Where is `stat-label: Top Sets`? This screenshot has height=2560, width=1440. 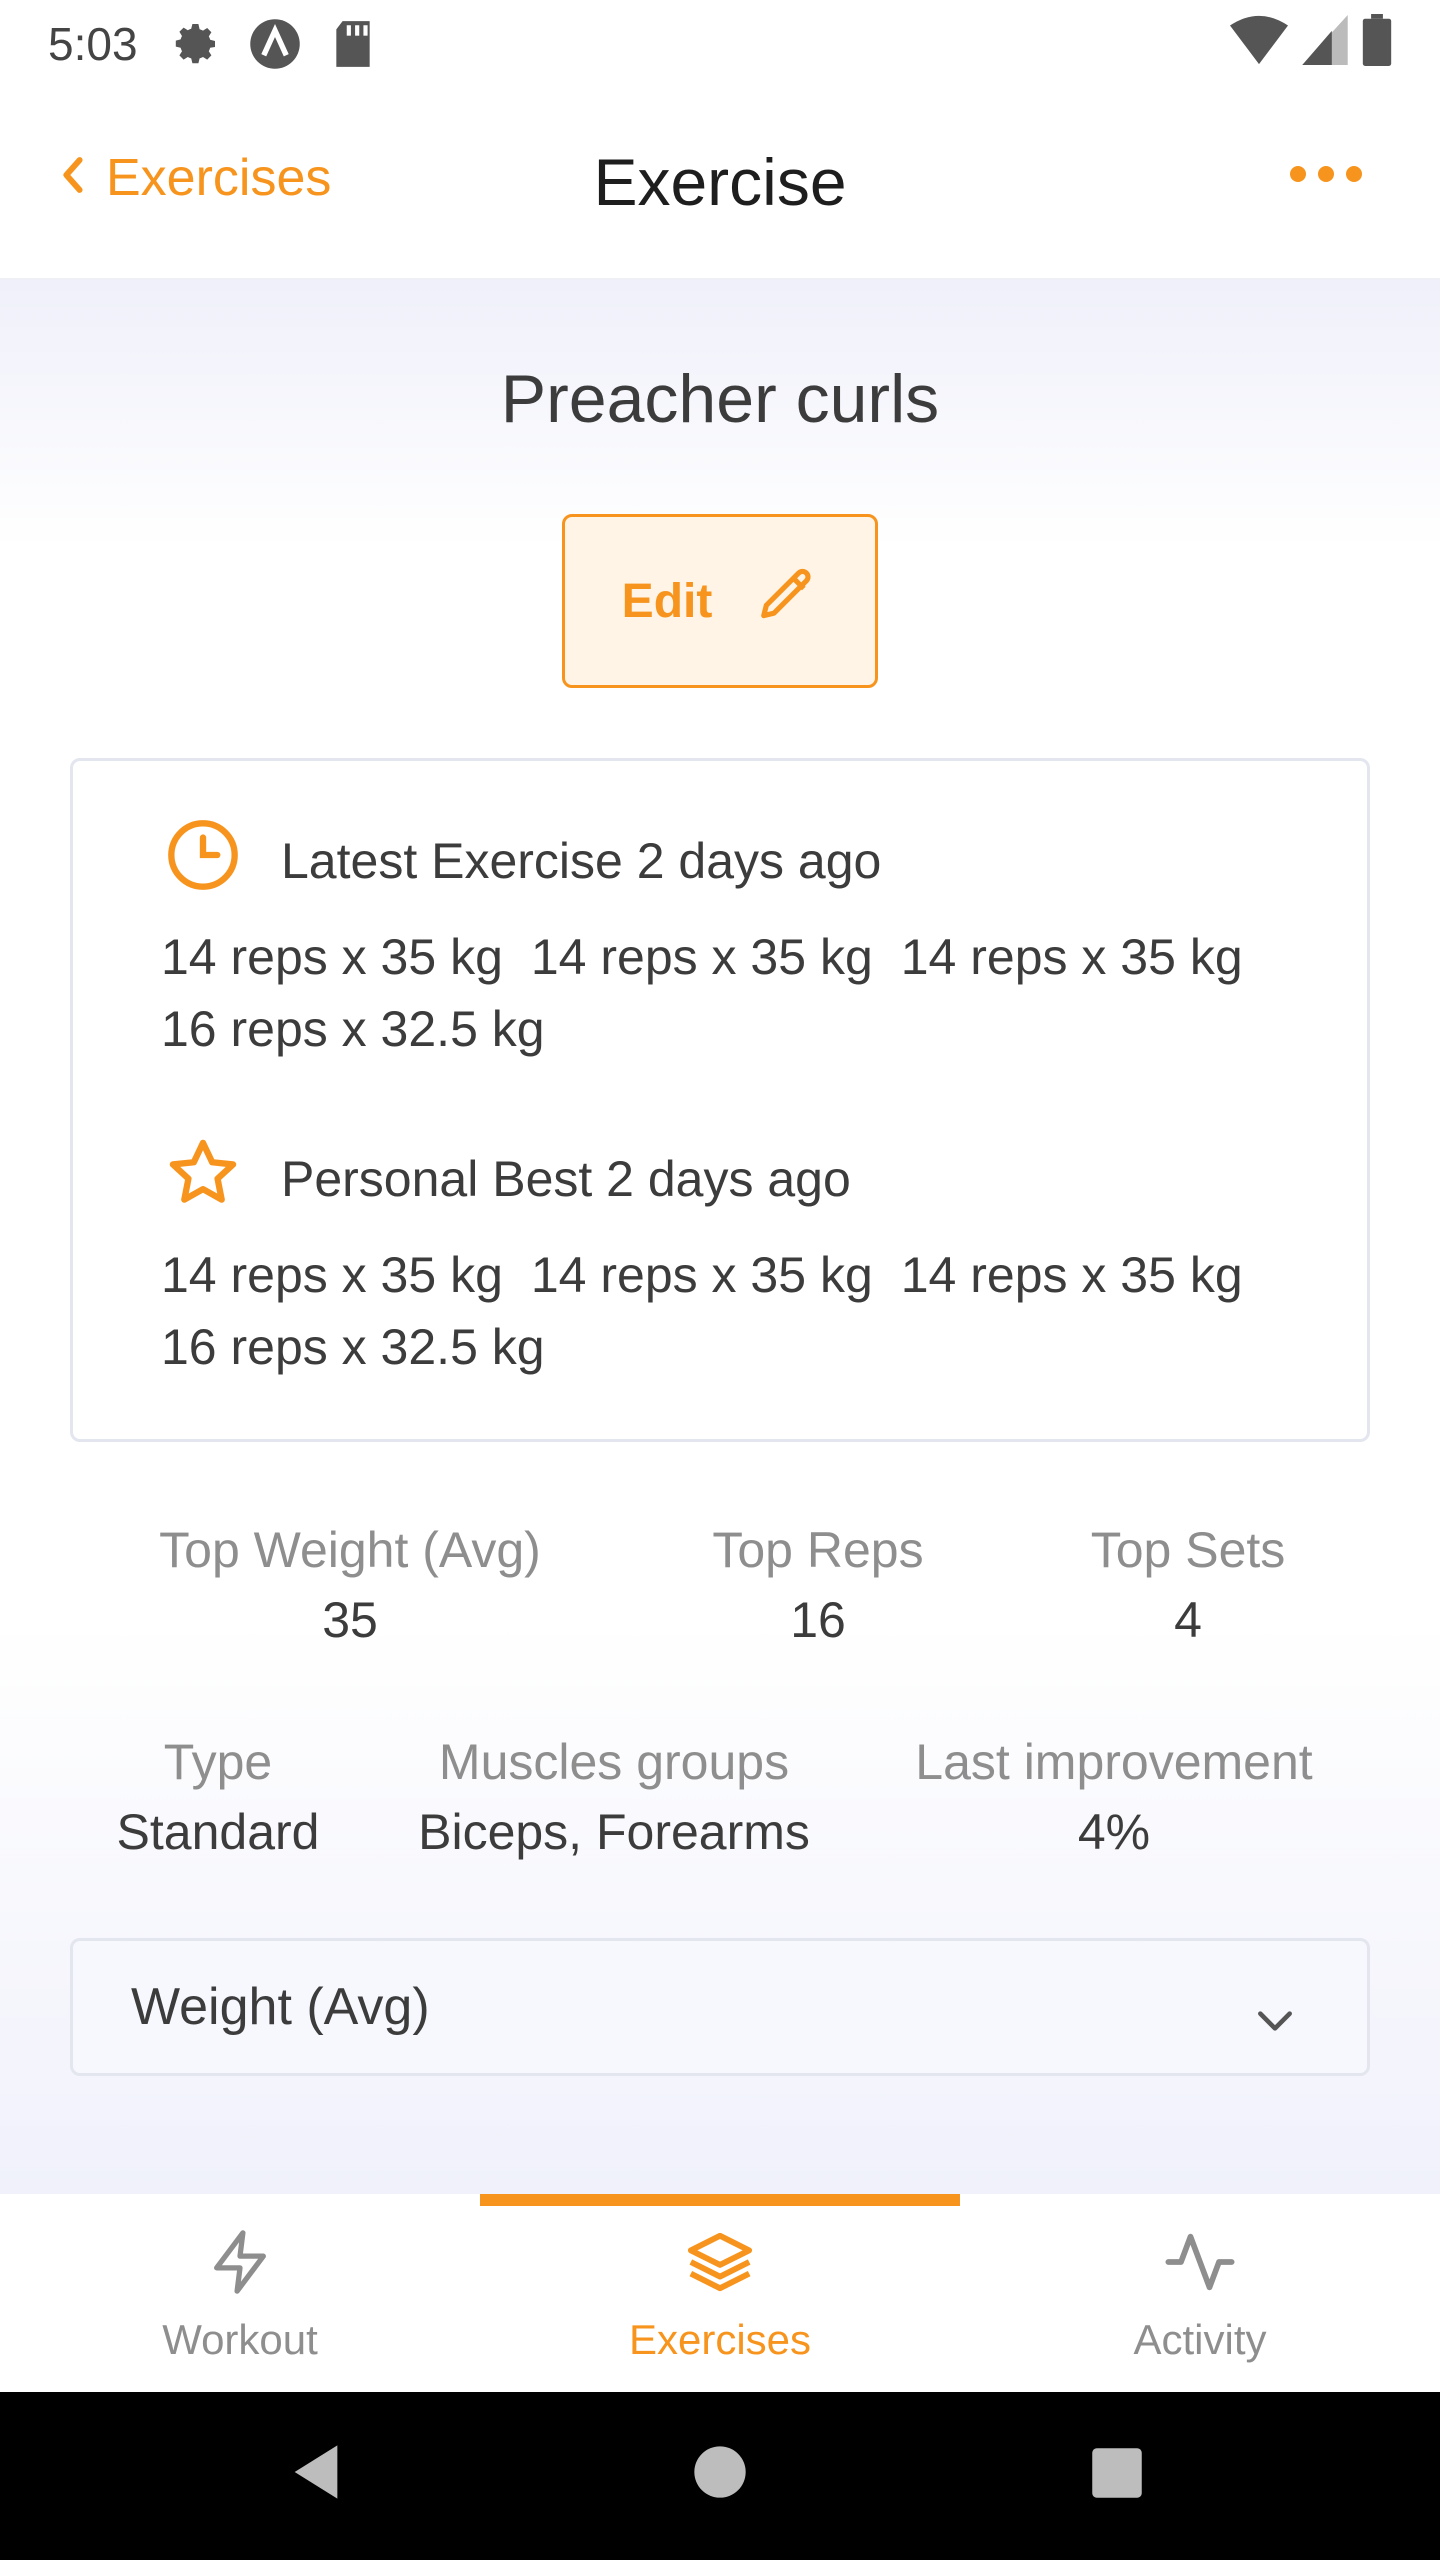
stat-label: Top Sets is located at coordinates (1188, 1550).